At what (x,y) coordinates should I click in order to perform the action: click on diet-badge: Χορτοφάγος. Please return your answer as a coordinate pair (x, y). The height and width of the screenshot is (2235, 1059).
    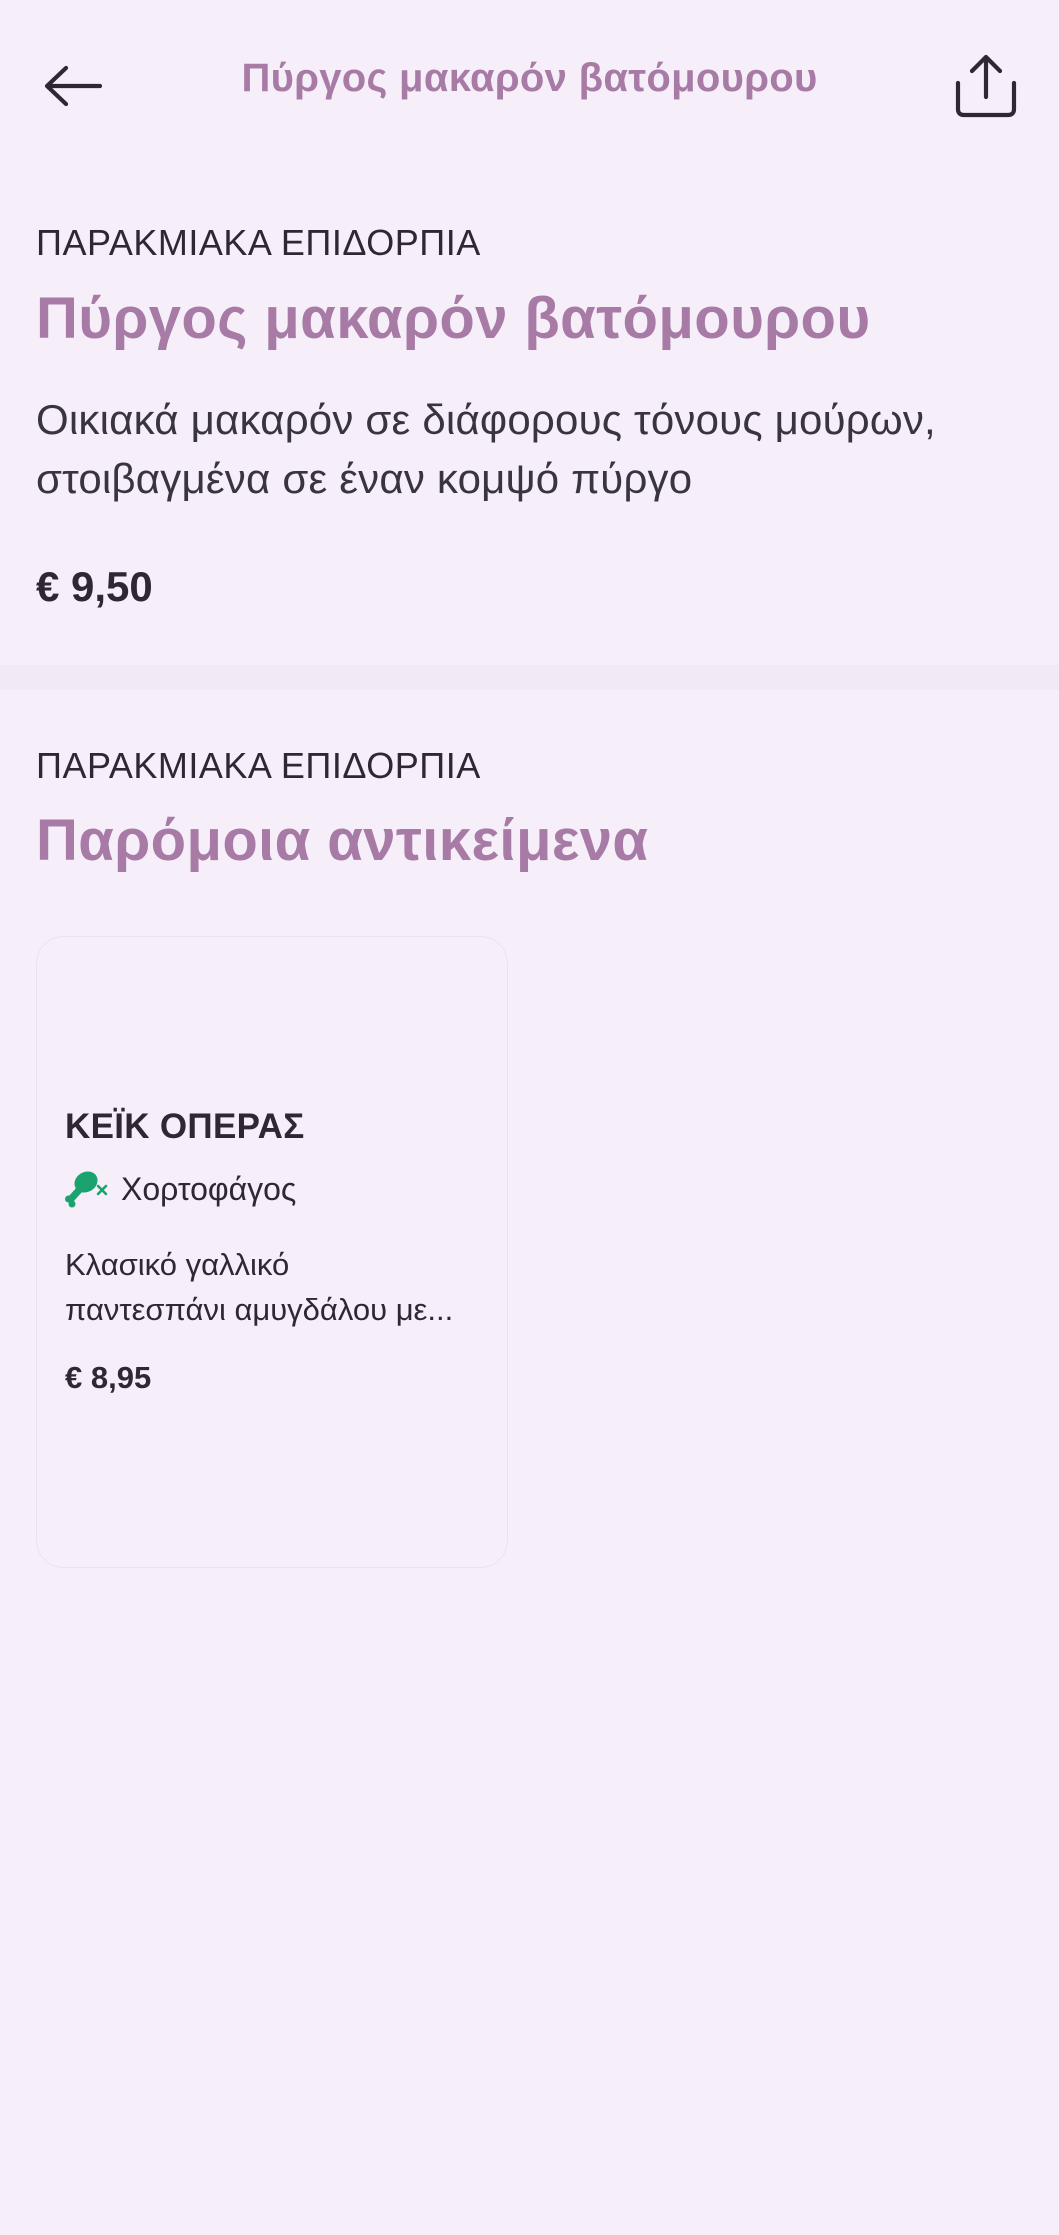
    Looking at the image, I should click on (180, 1189).